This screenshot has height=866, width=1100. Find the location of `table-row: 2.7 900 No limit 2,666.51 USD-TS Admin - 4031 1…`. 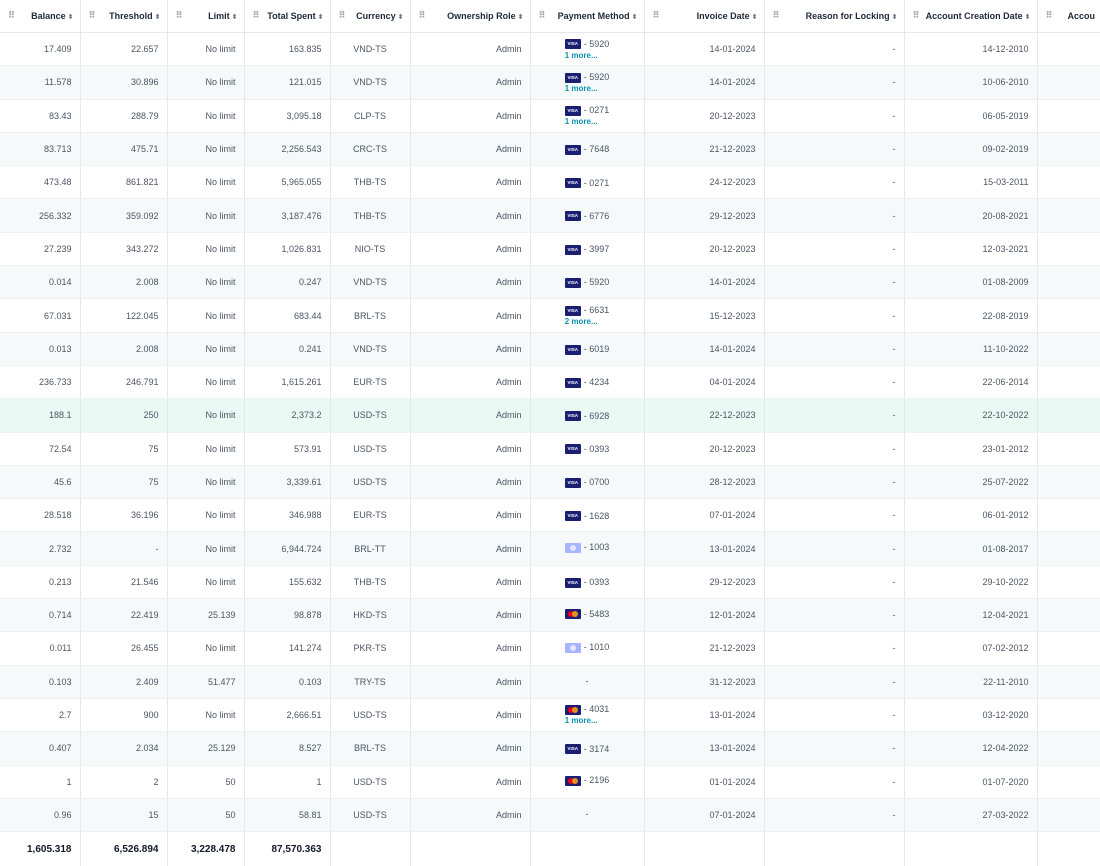

table-row: 2.7 900 No limit 2,666.51 USD-TS Admin - 4031 1… is located at coordinates (550, 715).